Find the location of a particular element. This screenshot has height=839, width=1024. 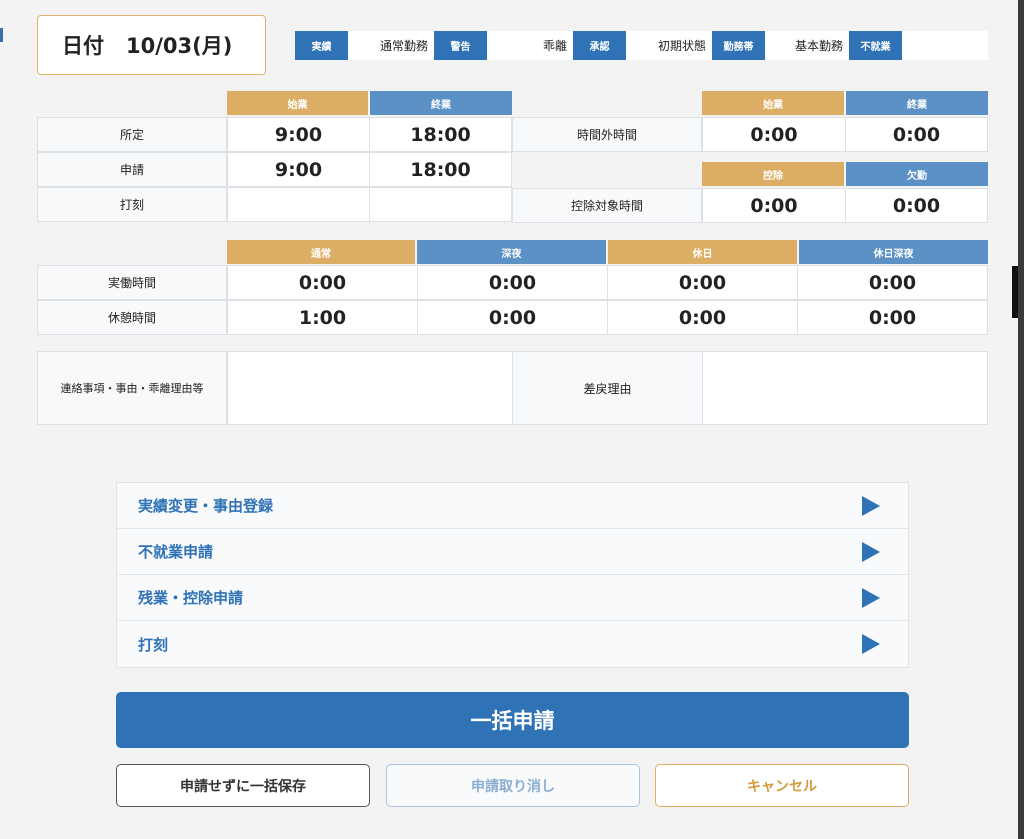

kinmutai-tag: 勤務帯 is located at coordinates (738, 45).